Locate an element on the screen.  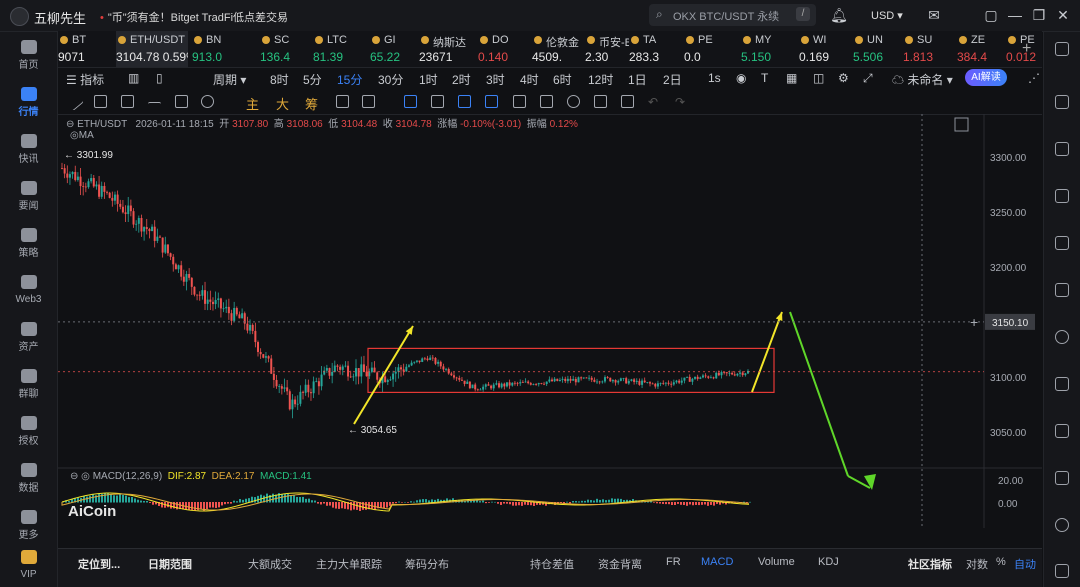
bell-icon: 🔔︎ is located at coordinates (839, 15).